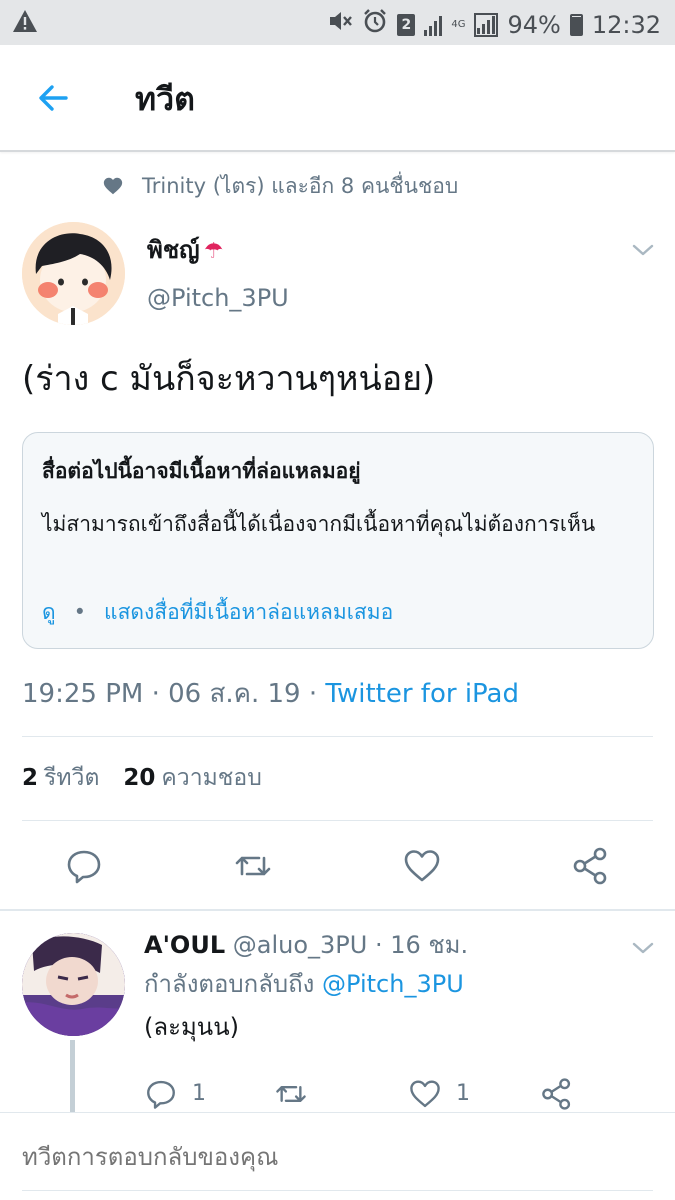 This screenshot has height=1200, width=675. I want to click on reply-button, so click(84, 866).